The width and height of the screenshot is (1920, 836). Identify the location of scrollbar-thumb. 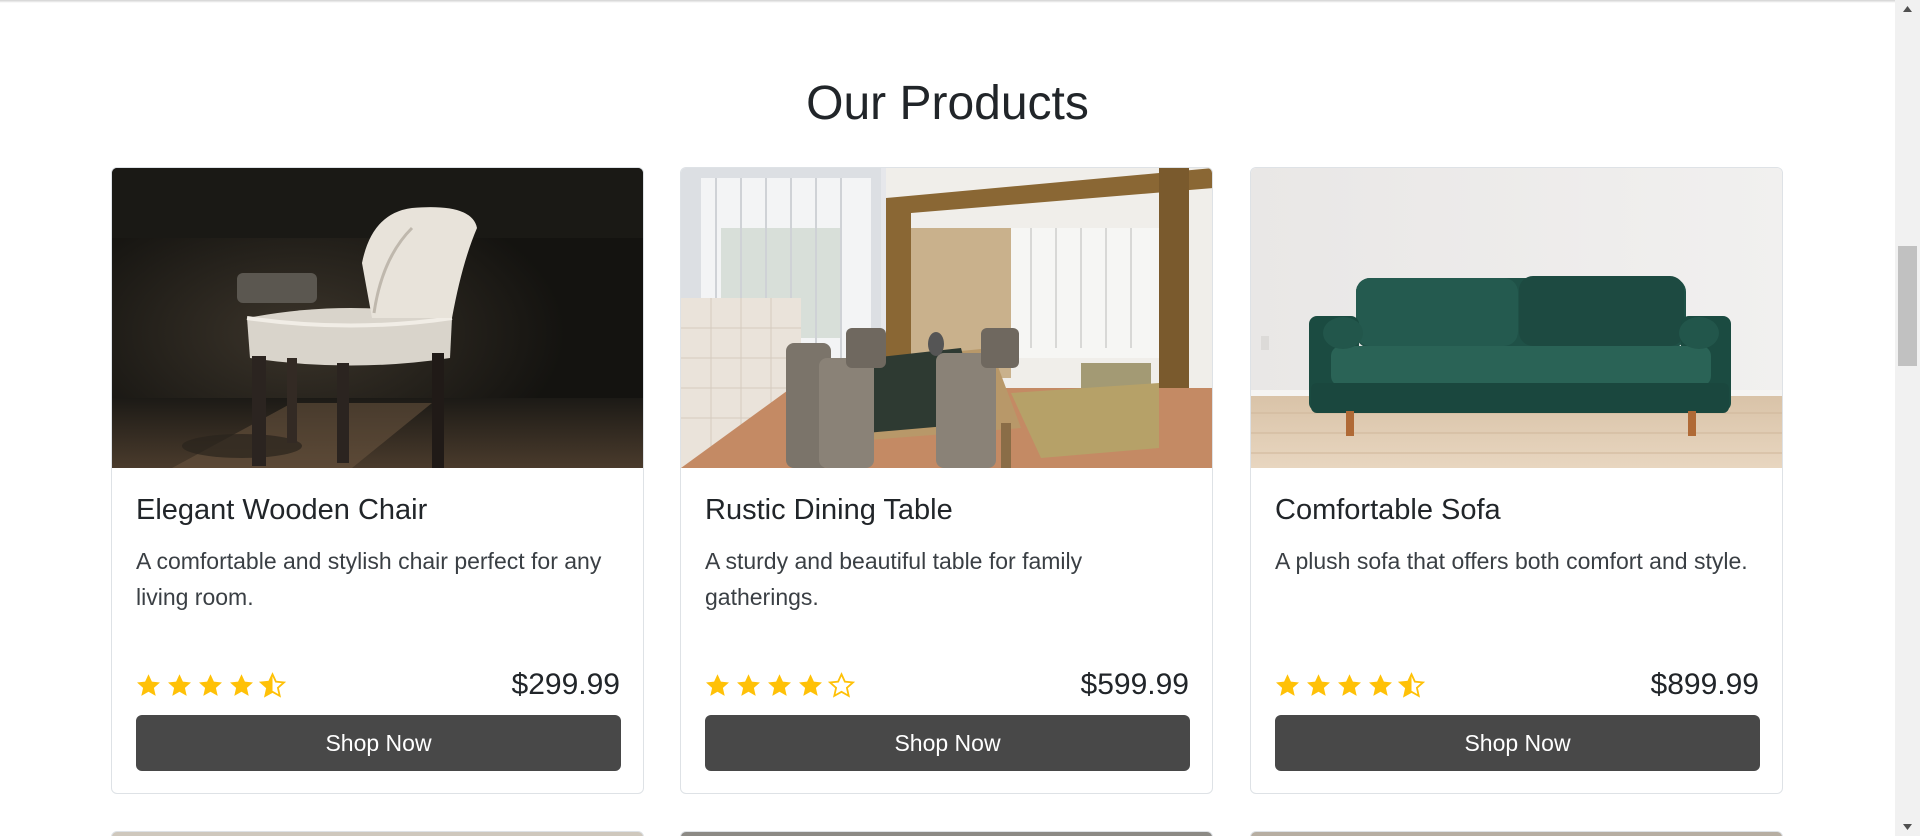
(1907, 306).